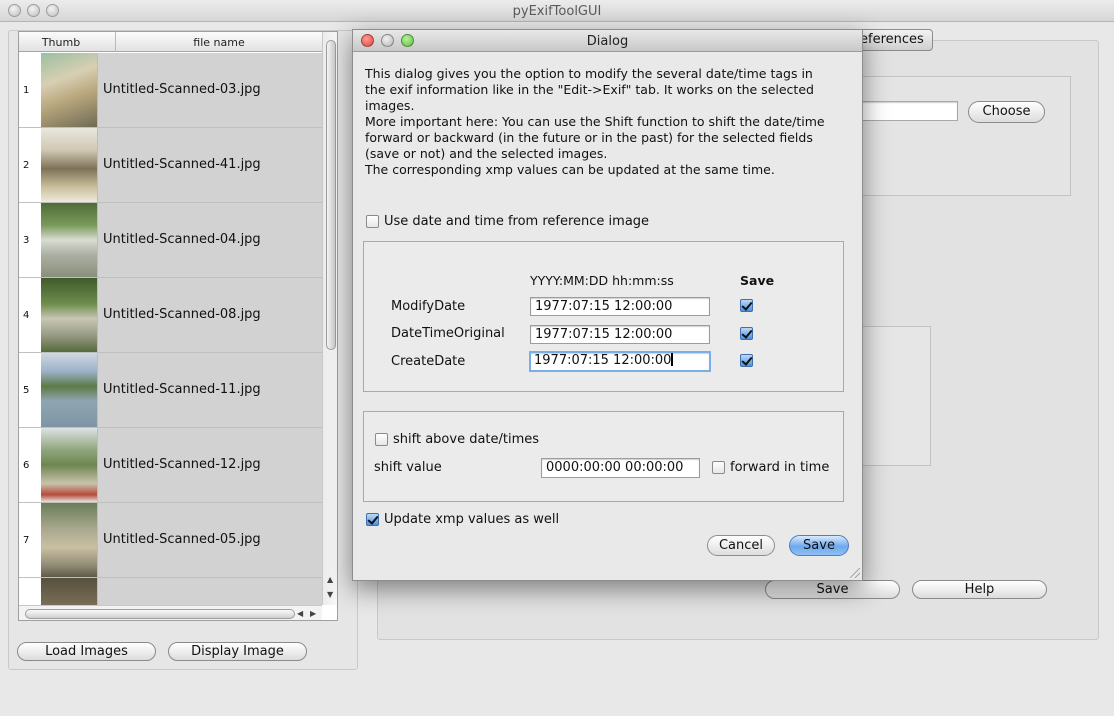 The height and width of the screenshot is (716, 1114). What do you see at coordinates (209, 465) in the screenshot?
I see `file-name-cell: Untitled-Scanned-12.jpg` at bounding box center [209, 465].